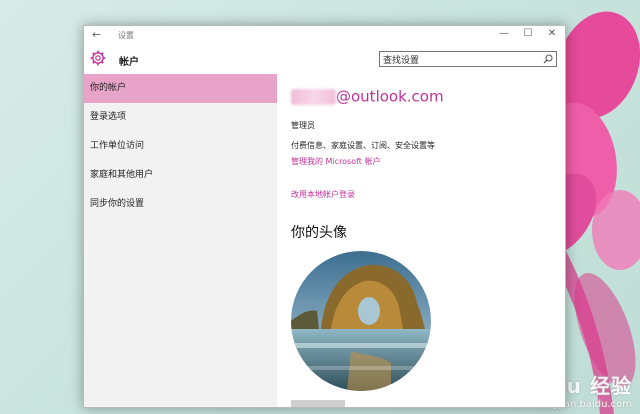 The height and width of the screenshot is (414, 640). I want to click on blurred-username, so click(313, 96).